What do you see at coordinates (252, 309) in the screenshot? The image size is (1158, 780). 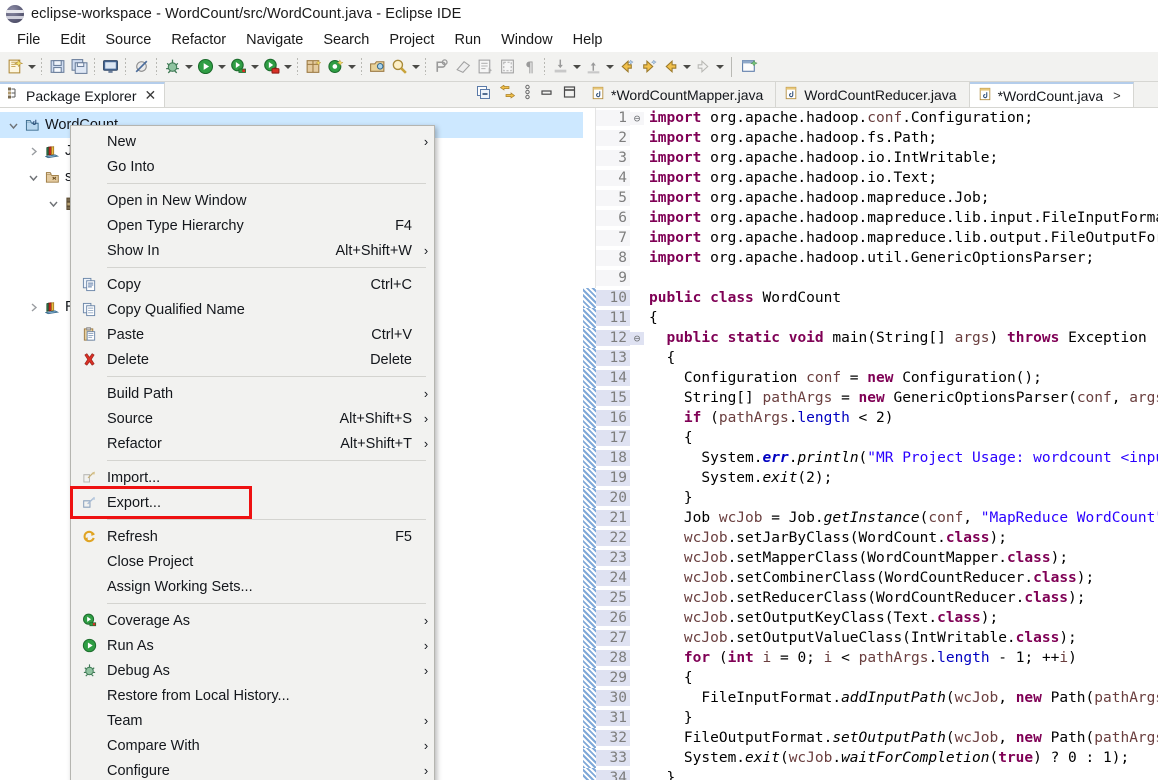 I see `context-menu-item-copy-qualified-name: Copy Qualified Name` at bounding box center [252, 309].